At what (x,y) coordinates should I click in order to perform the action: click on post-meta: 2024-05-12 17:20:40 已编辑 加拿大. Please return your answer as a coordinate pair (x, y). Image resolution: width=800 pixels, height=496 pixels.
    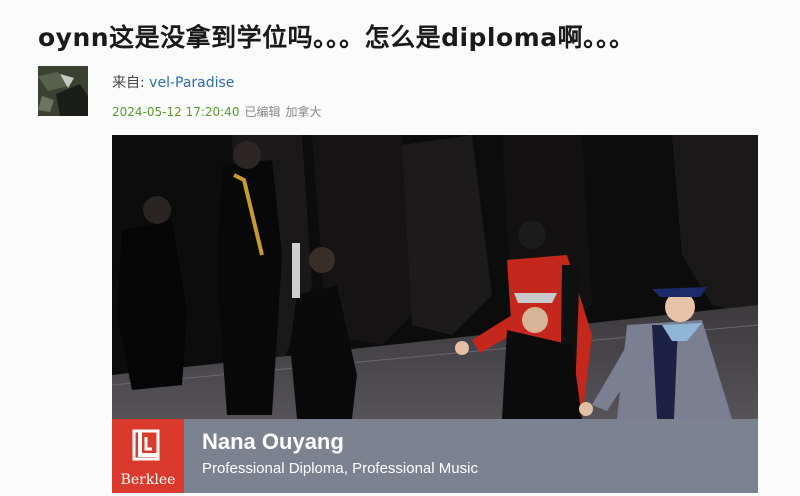
    Looking at the image, I should click on (216, 111).